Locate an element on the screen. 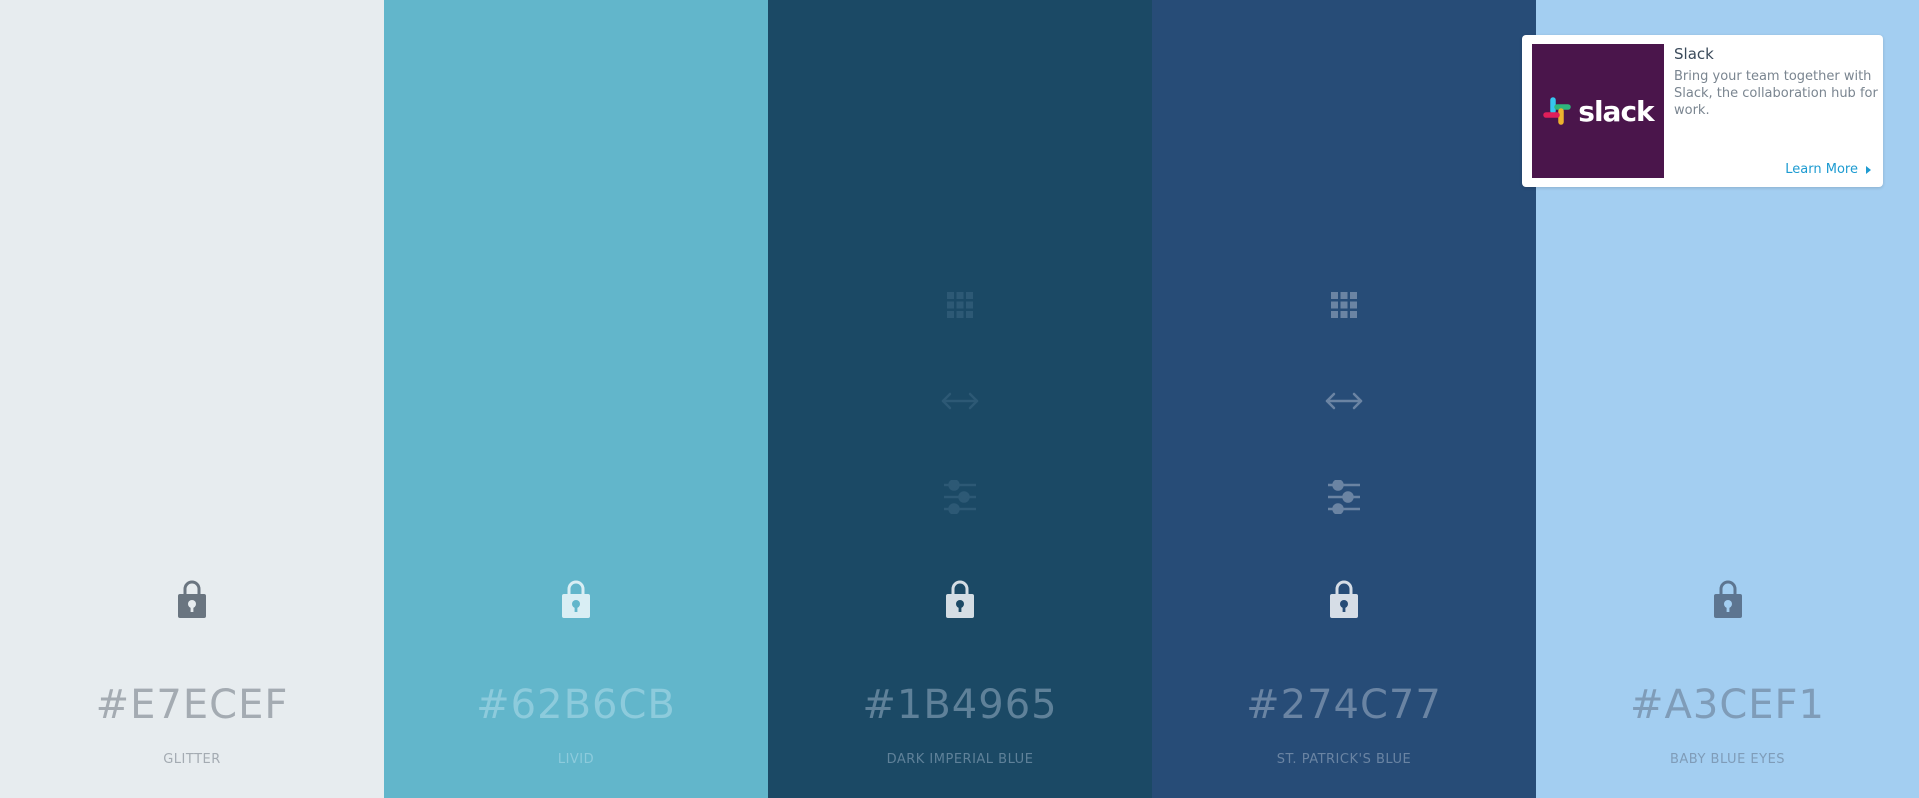  ad-image: slack is located at coordinates (1598, 111).